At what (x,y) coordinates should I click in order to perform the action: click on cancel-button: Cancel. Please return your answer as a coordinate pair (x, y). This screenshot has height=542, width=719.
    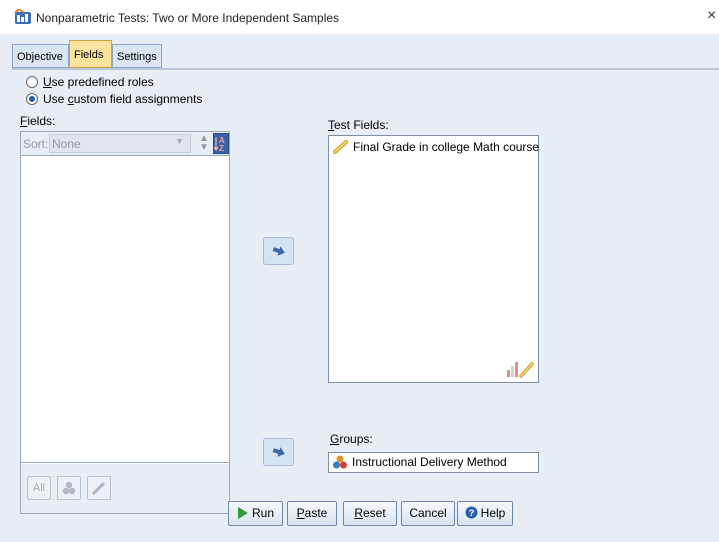
    Looking at the image, I should click on (428, 513).